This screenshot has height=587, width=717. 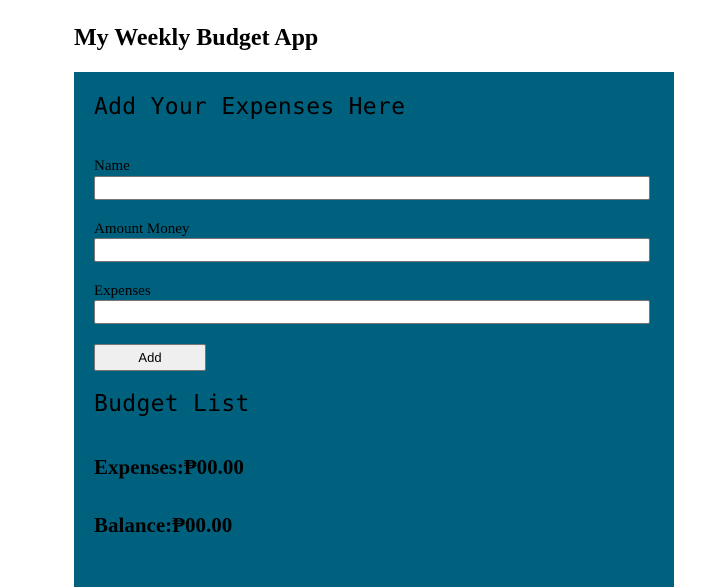 What do you see at coordinates (112, 166) in the screenshot?
I see `name-label: Name` at bounding box center [112, 166].